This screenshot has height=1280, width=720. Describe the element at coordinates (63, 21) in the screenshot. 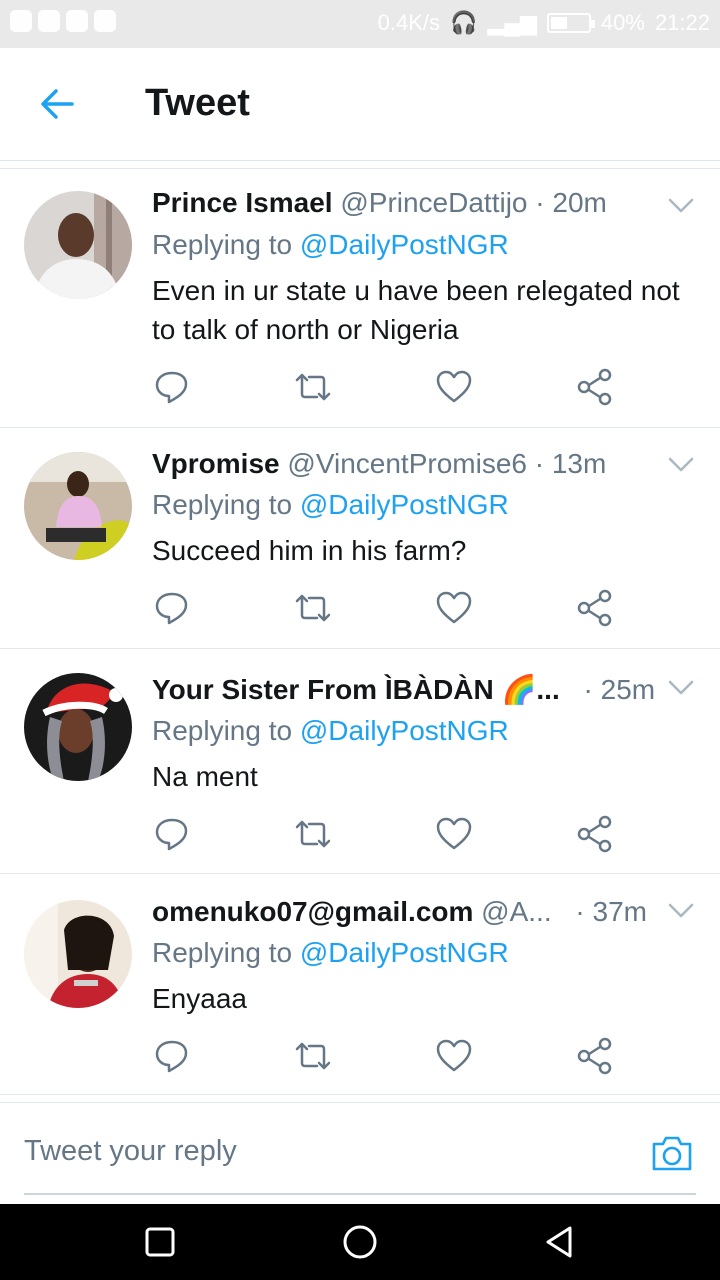

I see `notification-icons` at that location.